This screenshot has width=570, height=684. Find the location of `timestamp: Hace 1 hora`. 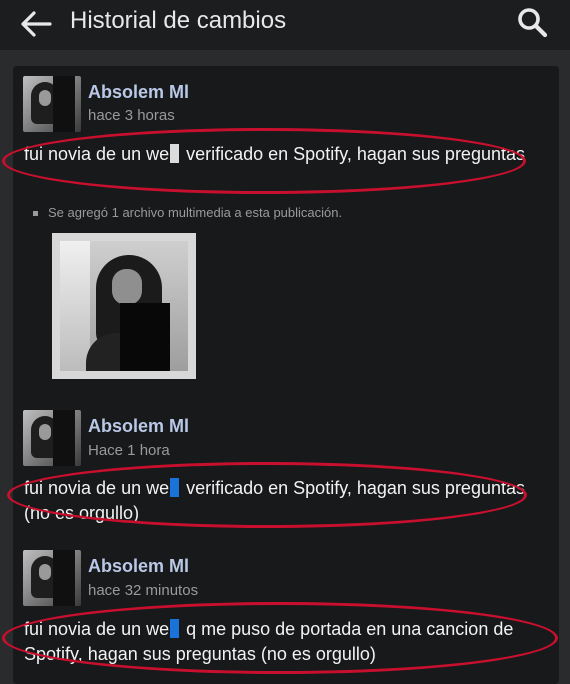

timestamp: Hace 1 hora is located at coordinates (129, 450).